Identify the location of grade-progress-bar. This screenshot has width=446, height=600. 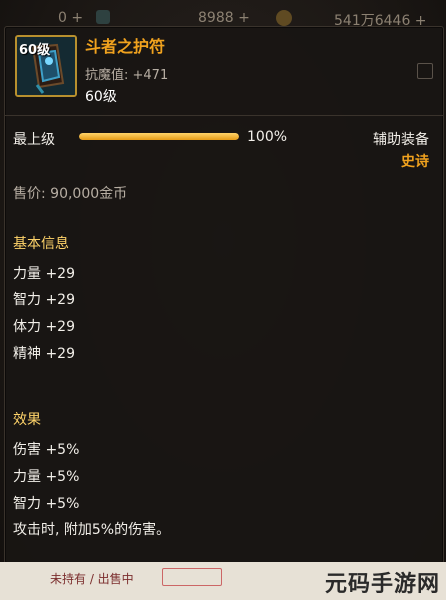
(159, 136).